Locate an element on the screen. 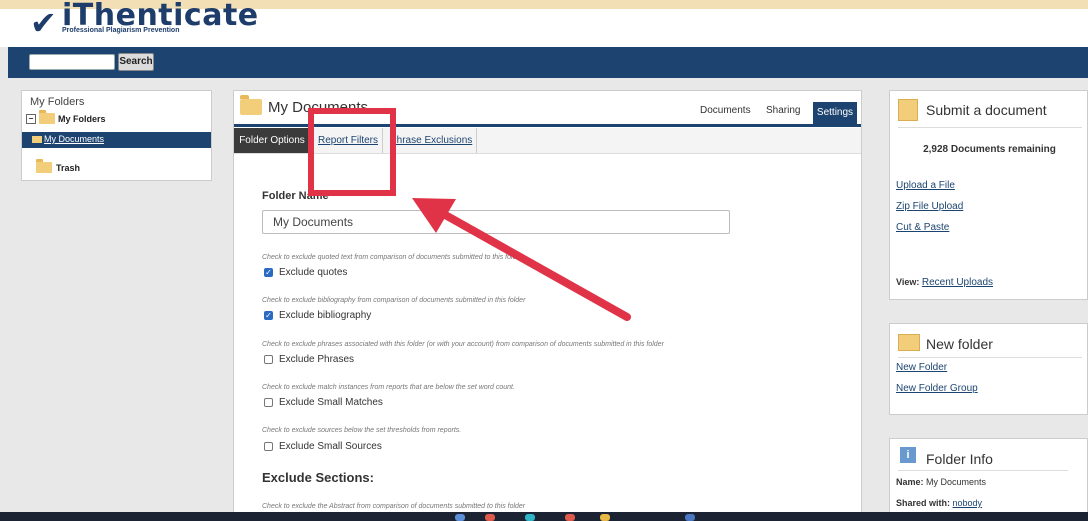  os-taskbar is located at coordinates (544, 516).